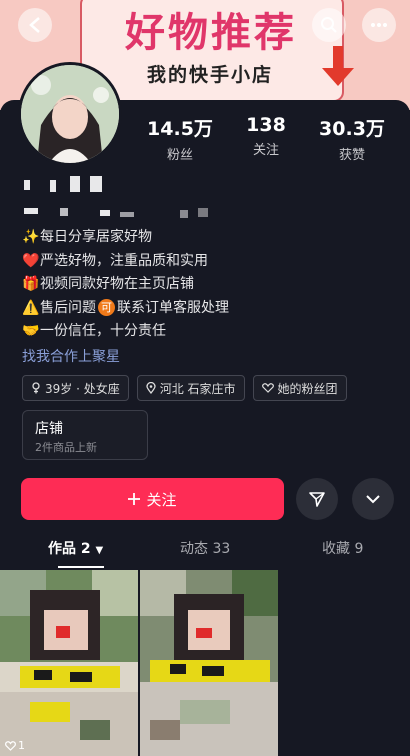 This screenshot has width=410, height=756. What do you see at coordinates (125, 262) in the screenshot?
I see `bio-line: ❤️严选好物，注重品质和实用` at bounding box center [125, 262].